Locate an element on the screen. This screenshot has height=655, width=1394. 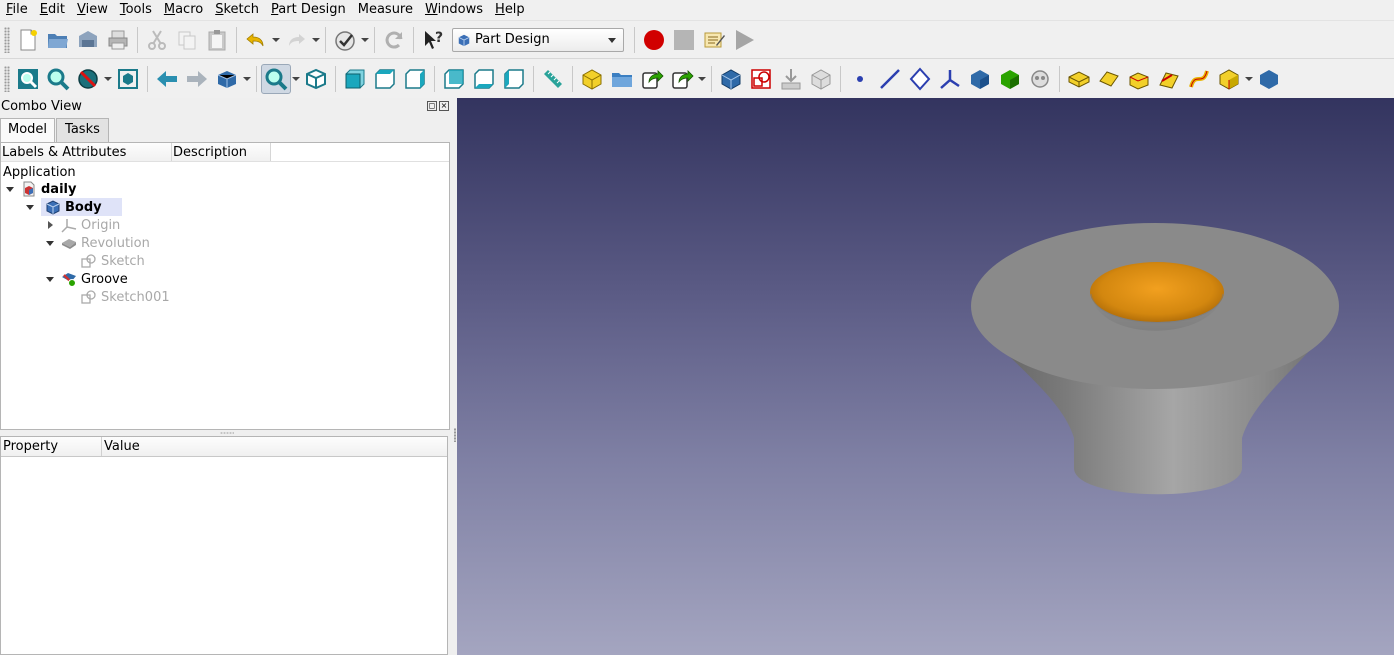
view-rear-button is located at coordinates (454, 79).